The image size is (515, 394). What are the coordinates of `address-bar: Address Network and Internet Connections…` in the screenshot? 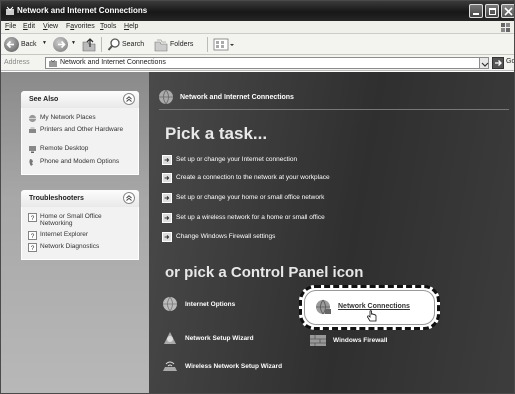 It's located at (257, 63).